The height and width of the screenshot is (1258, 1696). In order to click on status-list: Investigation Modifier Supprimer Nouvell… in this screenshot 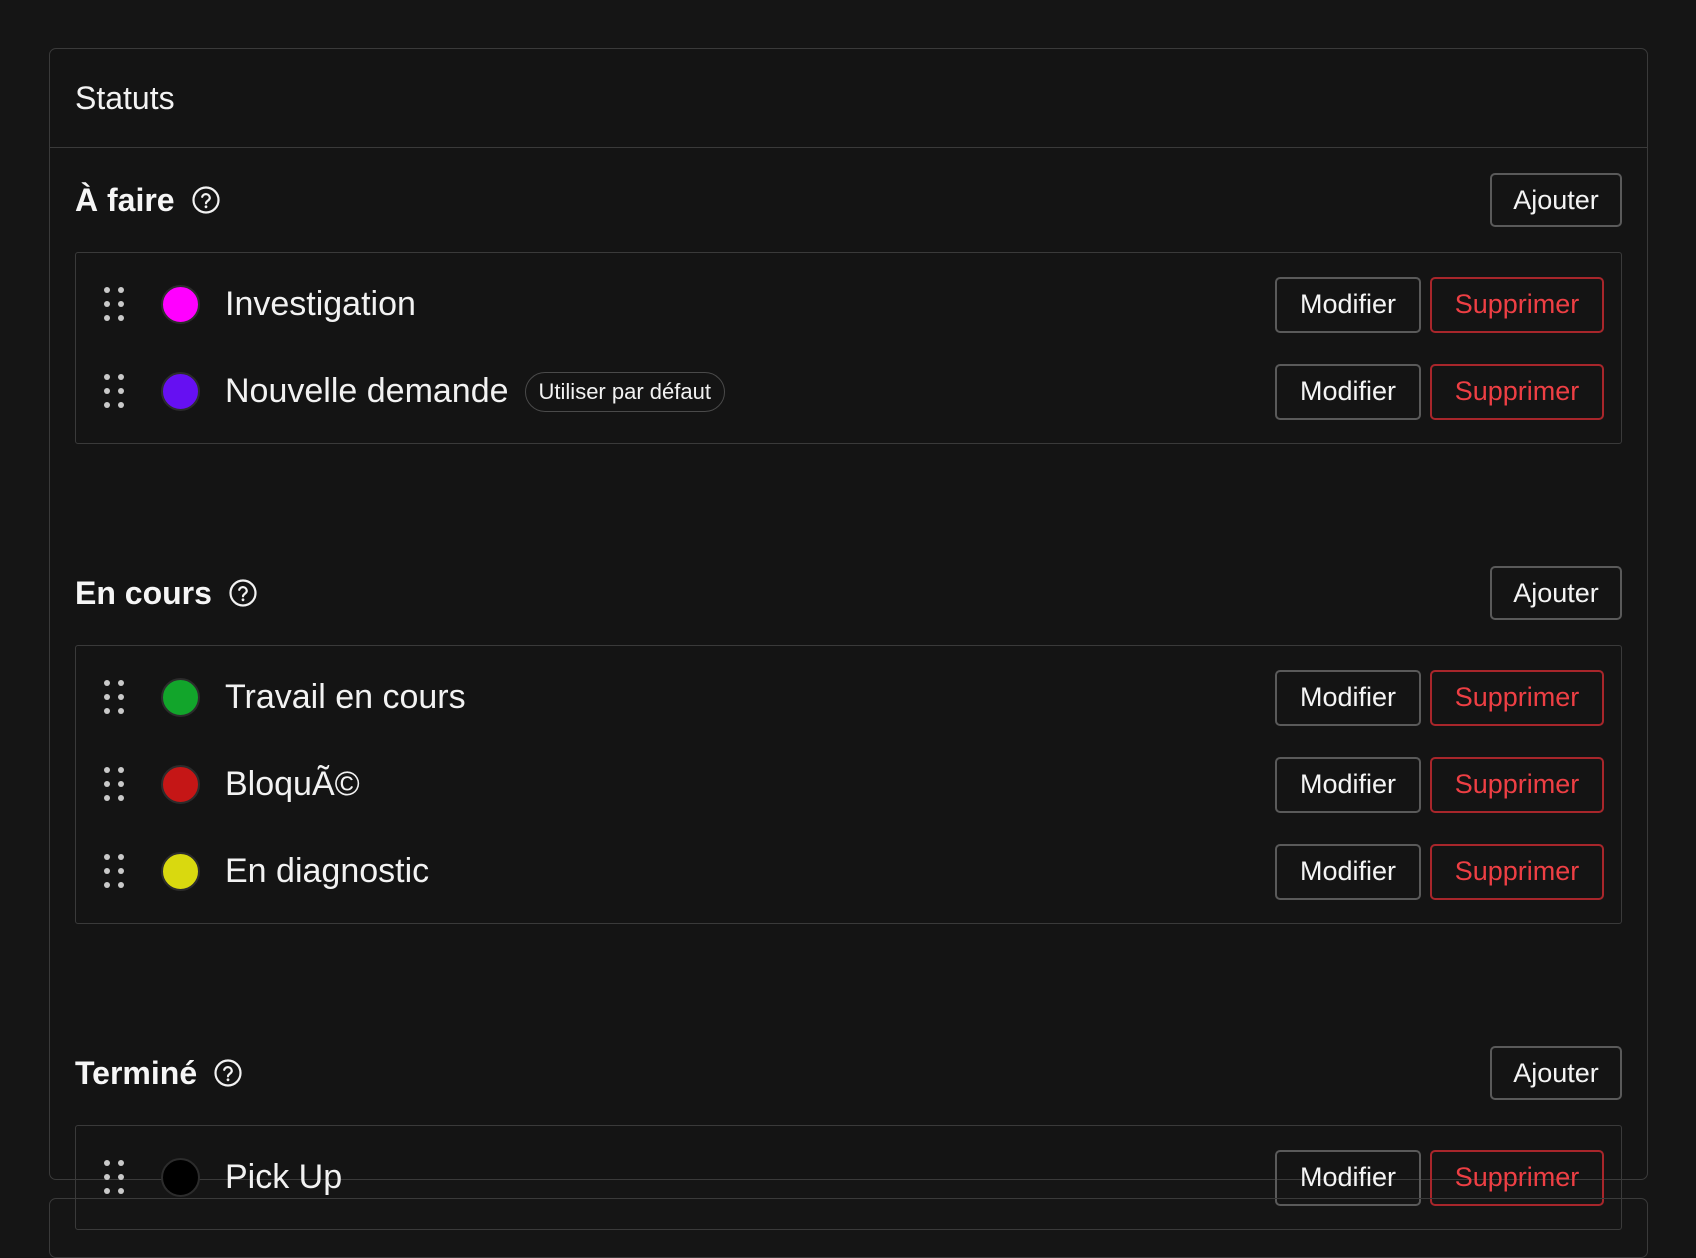, I will do `click(848, 348)`.